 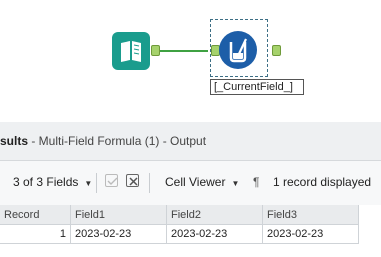 What do you see at coordinates (155, 50) in the screenshot?
I see `input-tool-output-anchor` at bounding box center [155, 50].